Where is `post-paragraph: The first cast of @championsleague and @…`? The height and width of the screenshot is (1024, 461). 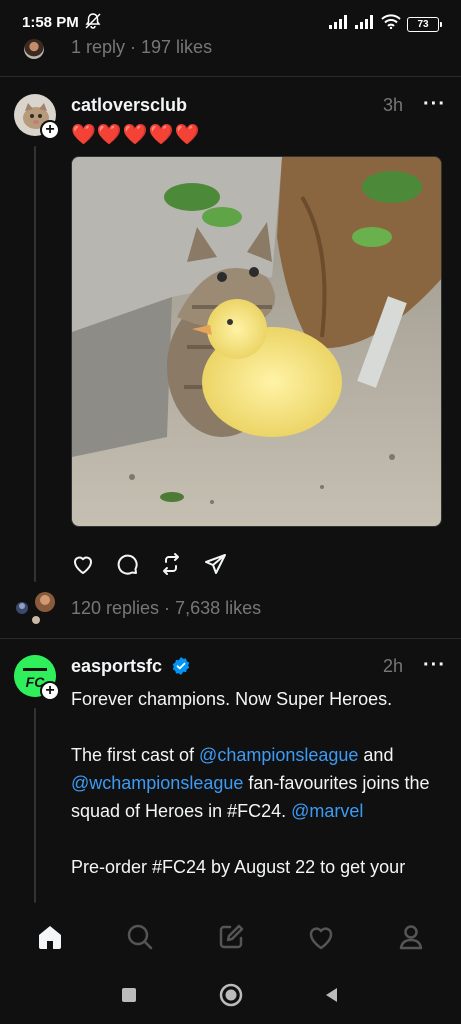
post-paragraph: The first cast of @championsleague and @… is located at coordinates (258, 783).